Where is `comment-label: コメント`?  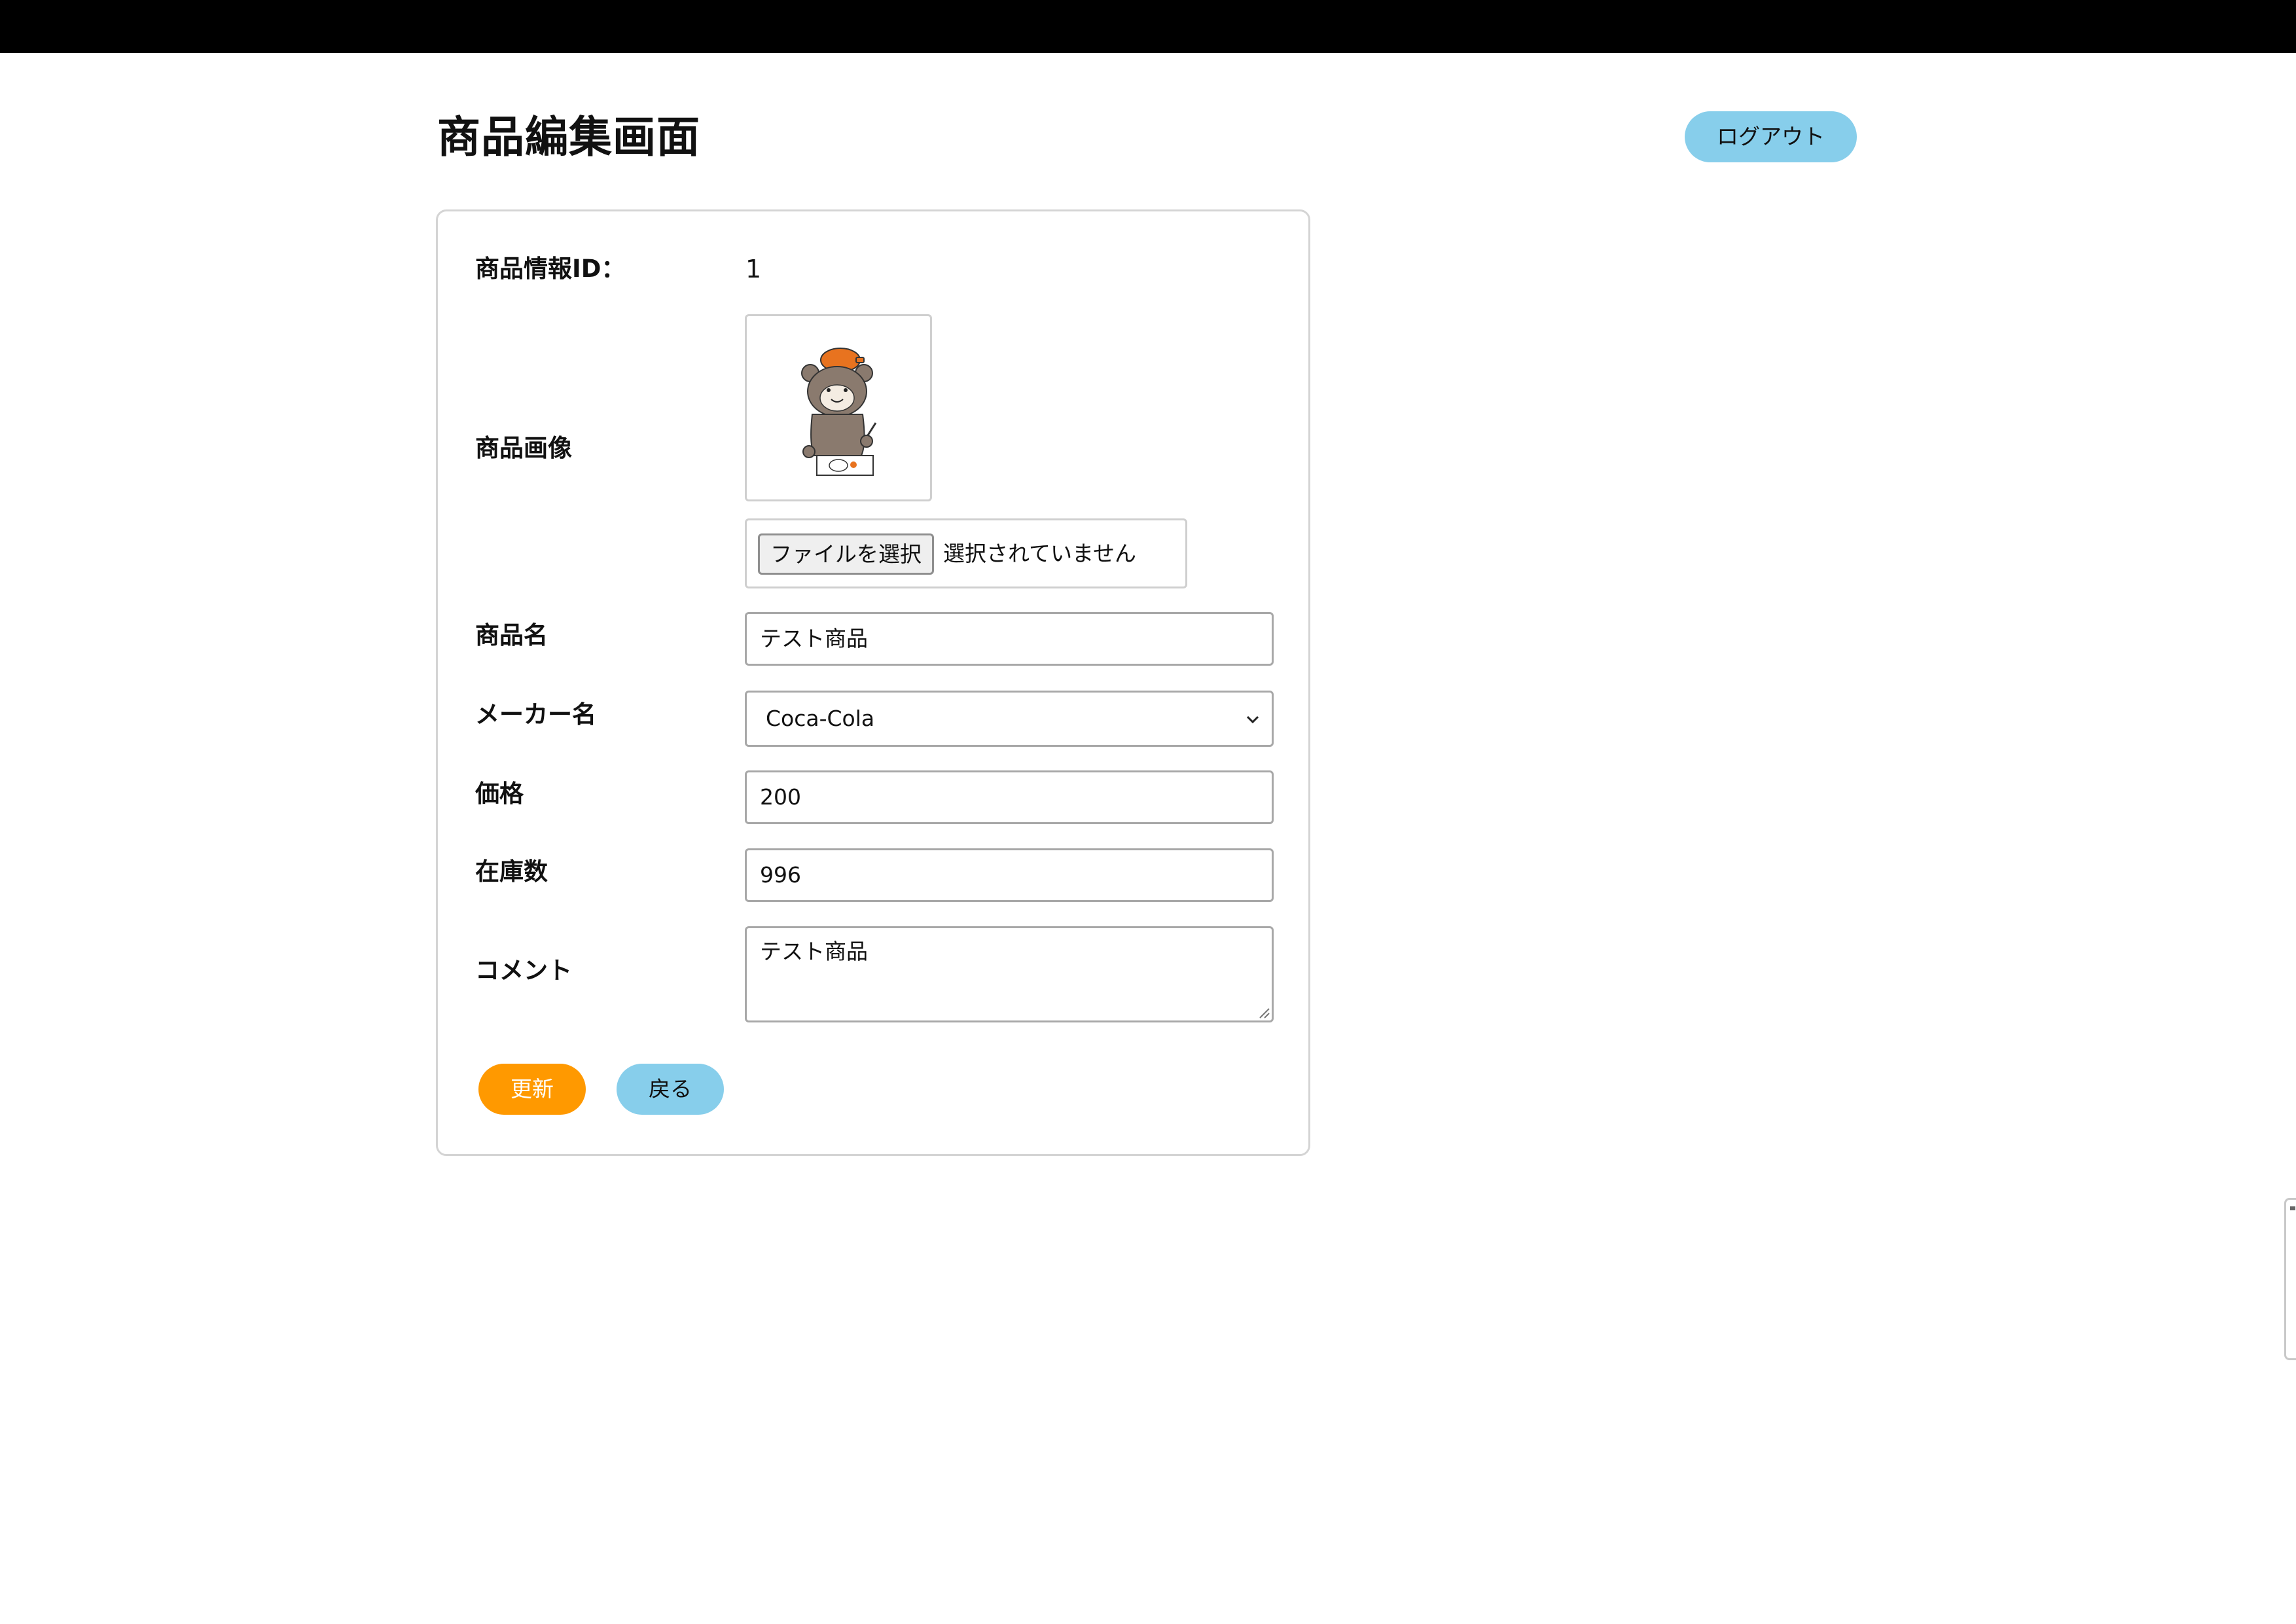 comment-label: コメント is located at coordinates (523, 970).